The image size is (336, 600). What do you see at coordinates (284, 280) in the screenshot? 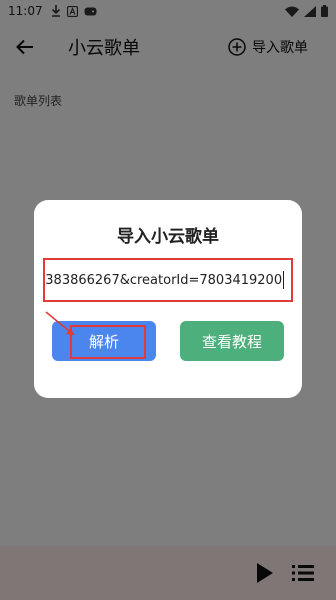
I see `text-caret` at bounding box center [284, 280].